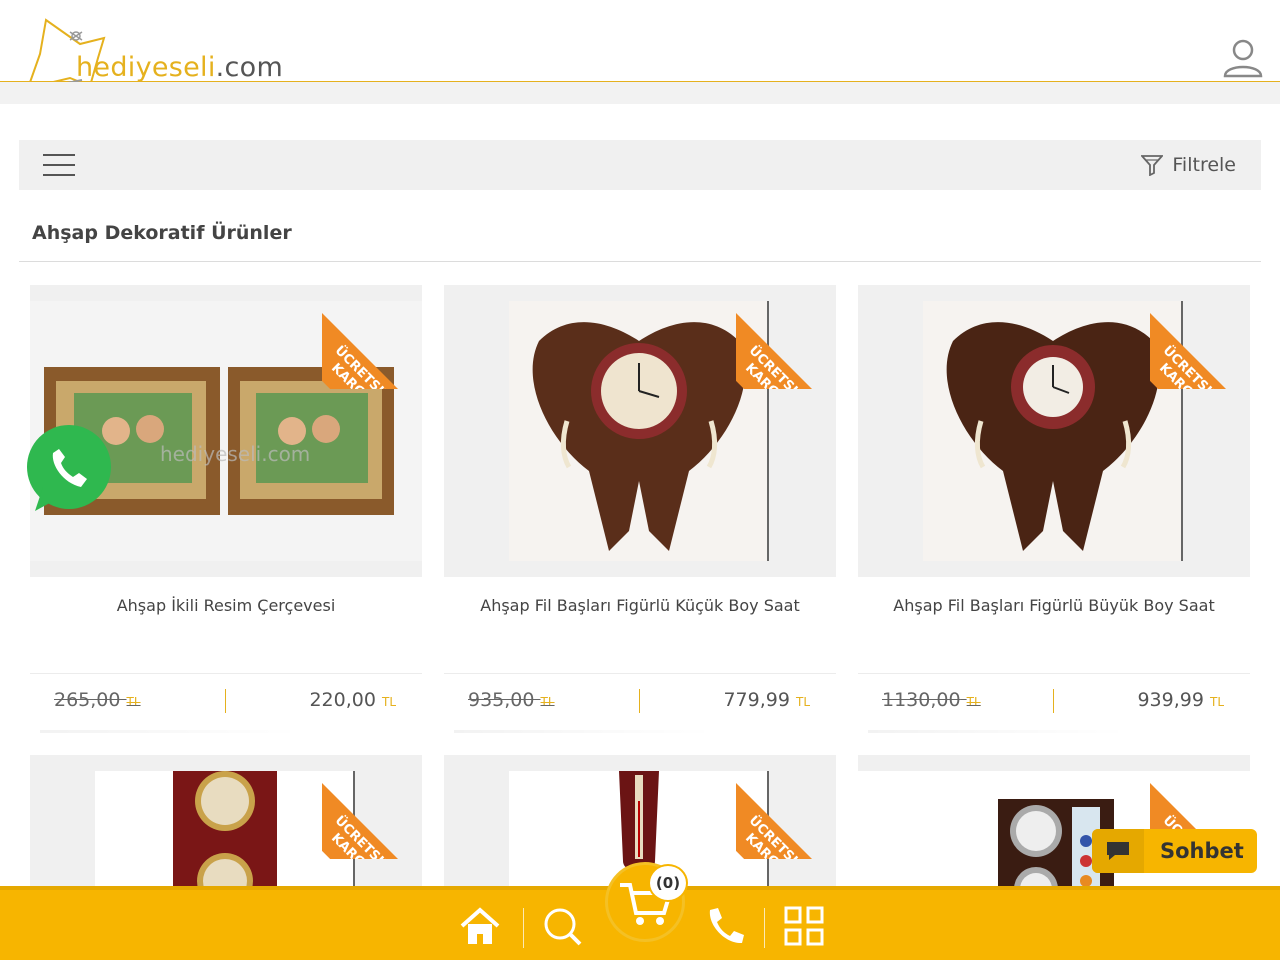  What do you see at coordinates (1064, 431) in the screenshot?
I see `elephant-clock-large-image` at bounding box center [1064, 431].